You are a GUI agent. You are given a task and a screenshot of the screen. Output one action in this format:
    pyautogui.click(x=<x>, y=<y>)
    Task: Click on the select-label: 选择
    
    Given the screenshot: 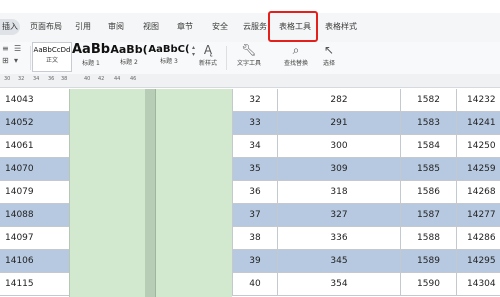 What is the action you would take?
    pyautogui.click(x=328, y=63)
    